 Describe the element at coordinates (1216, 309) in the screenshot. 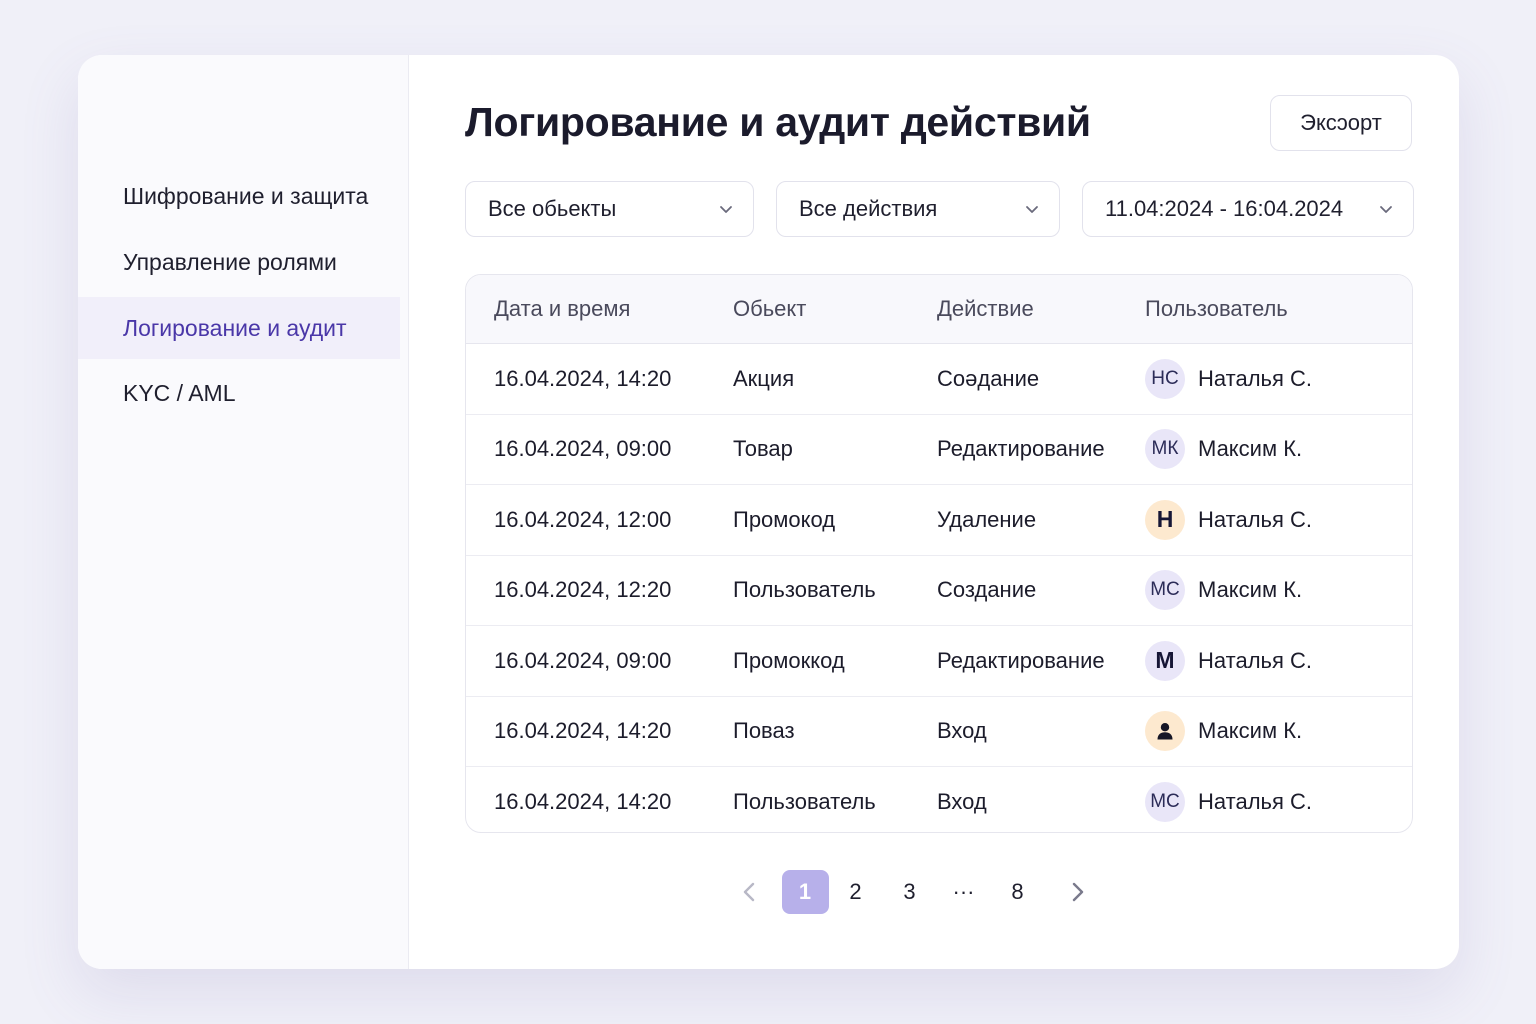

I see `column-header-user: Пользователь` at that location.